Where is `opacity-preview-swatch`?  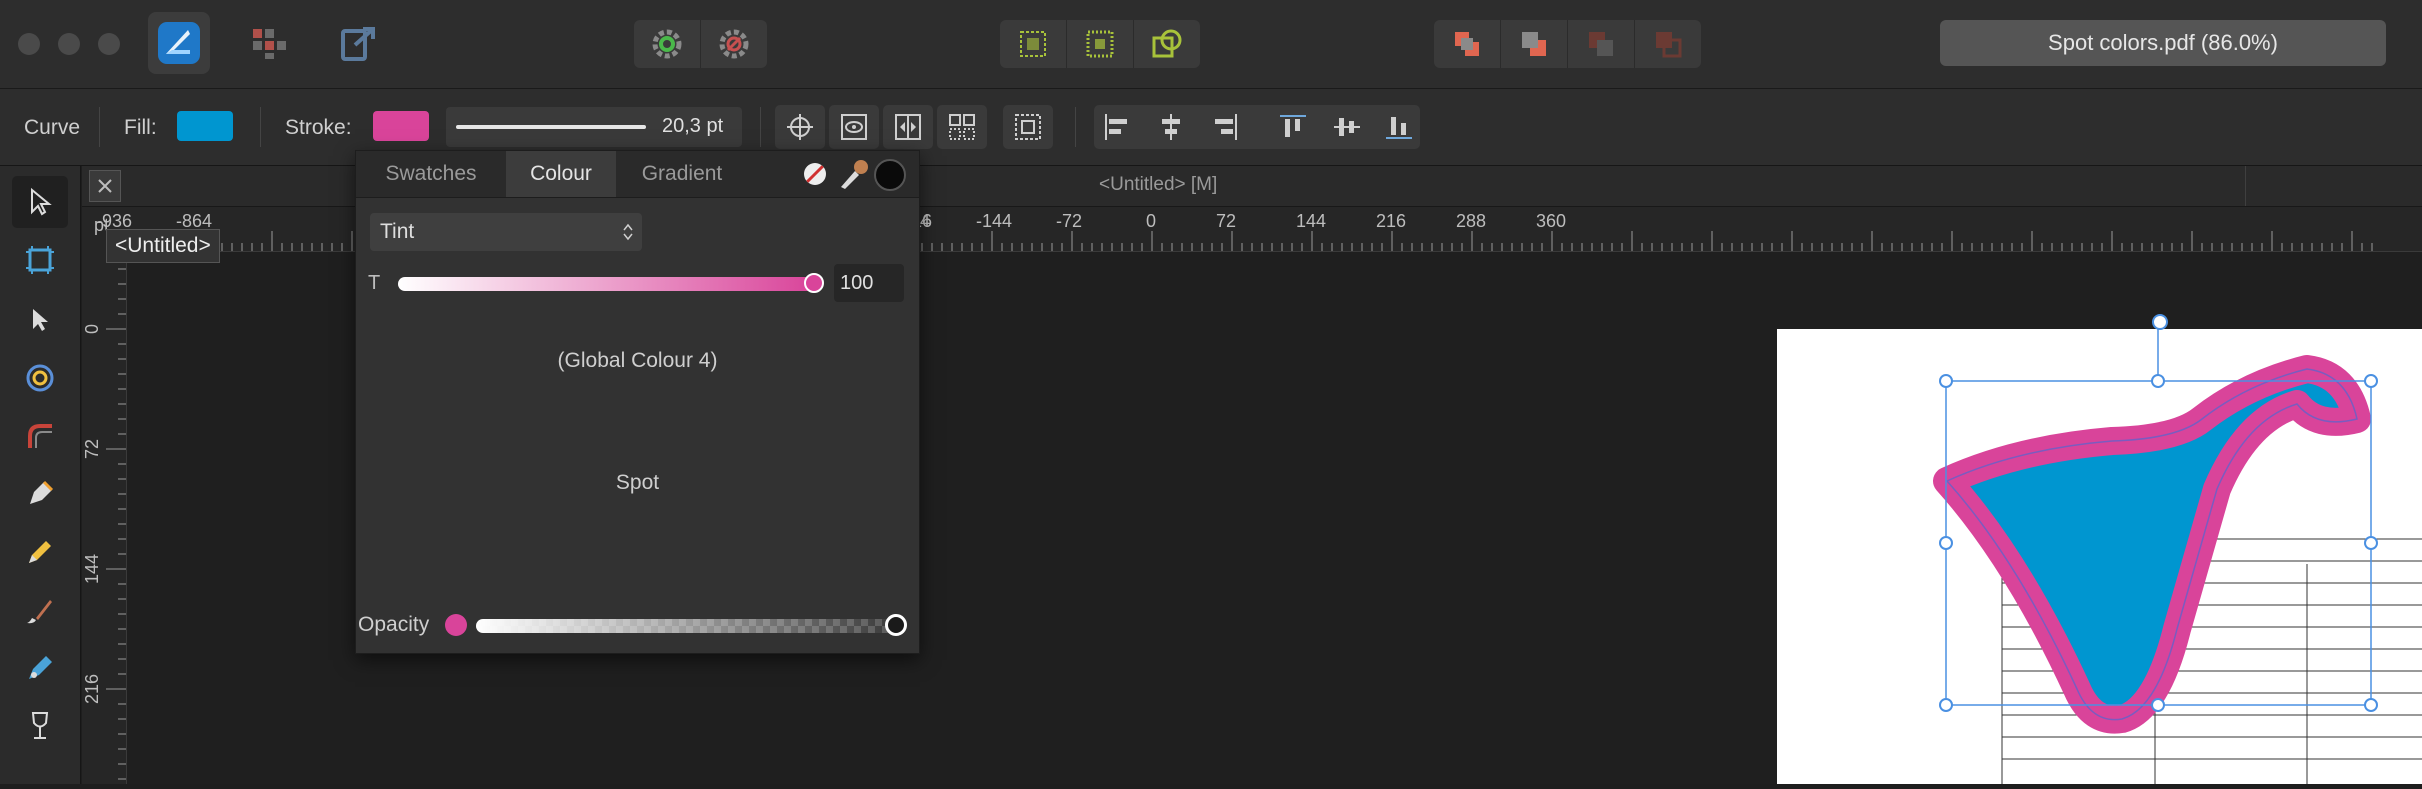
opacity-preview-swatch is located at coordinates (456, 625).